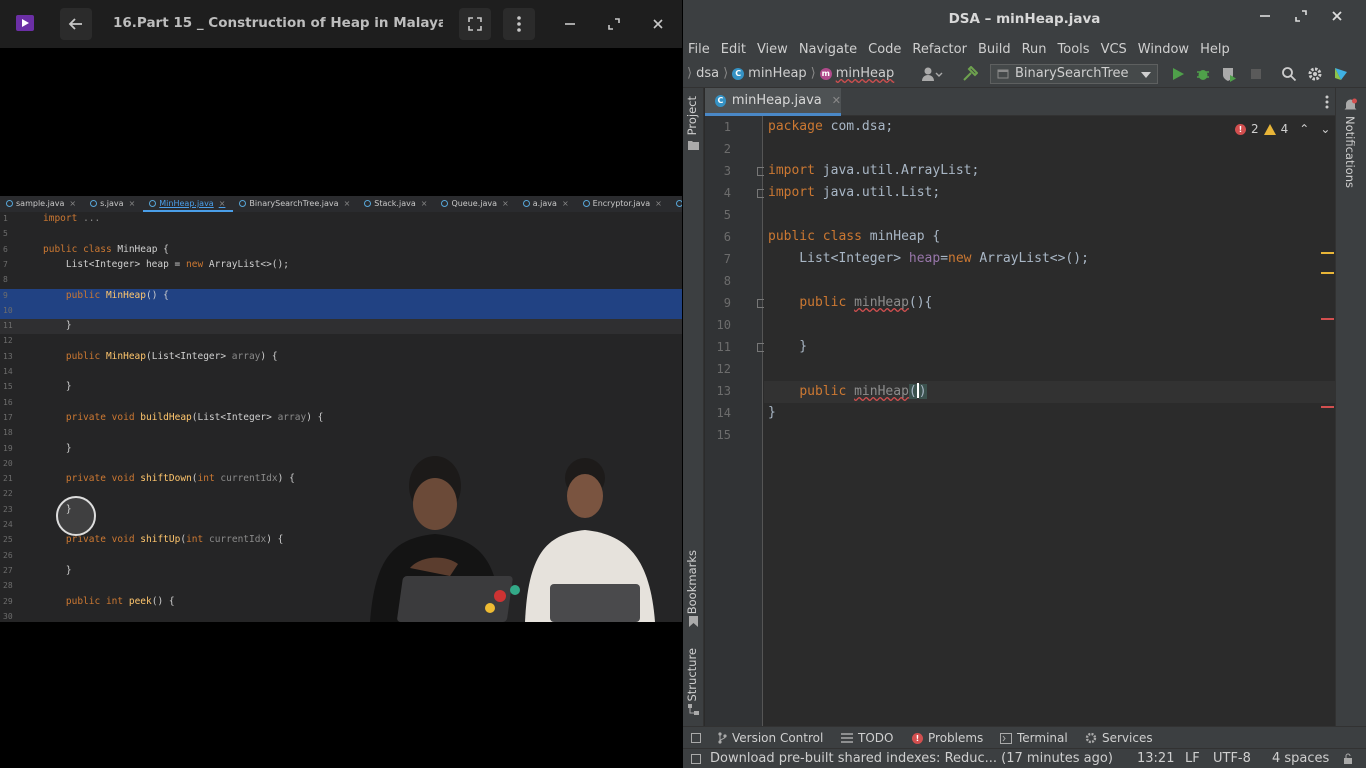  I want to click on structure-tool-button: Structure, so click(692, 675).